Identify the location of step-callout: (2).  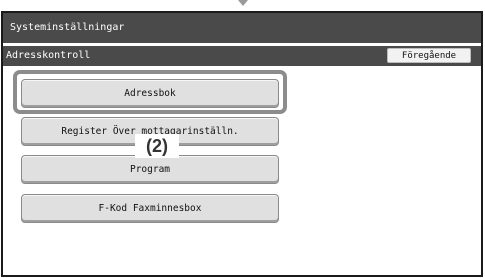
(157, 146).